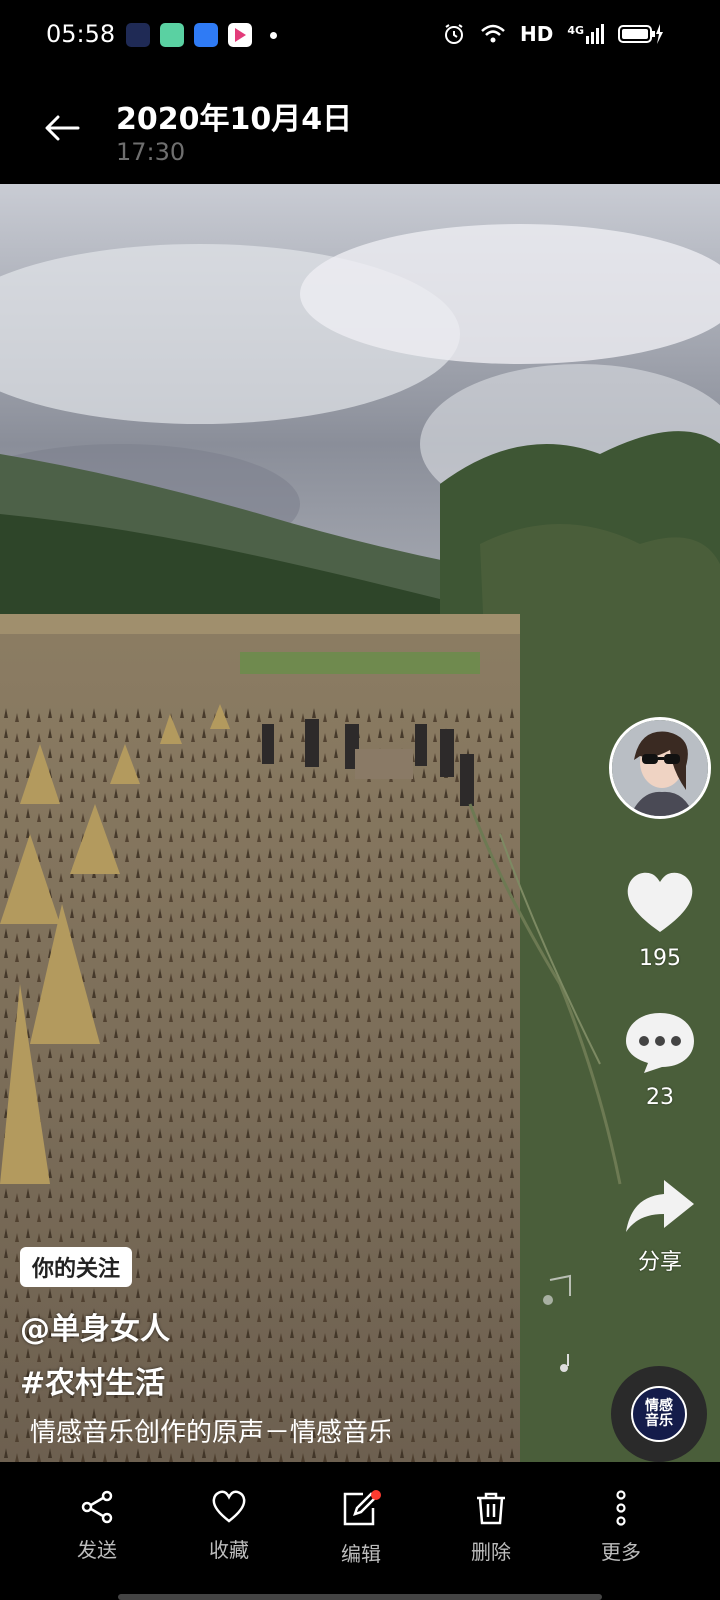 The image size is (720, 1600). What do you see at coordinates (453, 34) in the screenshot?
I see `alarm-icon` at bounding box center [453, 34].